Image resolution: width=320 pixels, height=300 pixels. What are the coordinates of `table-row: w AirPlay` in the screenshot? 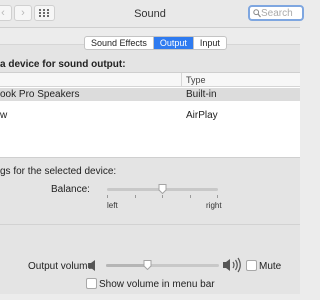 It's located at (150, 115).